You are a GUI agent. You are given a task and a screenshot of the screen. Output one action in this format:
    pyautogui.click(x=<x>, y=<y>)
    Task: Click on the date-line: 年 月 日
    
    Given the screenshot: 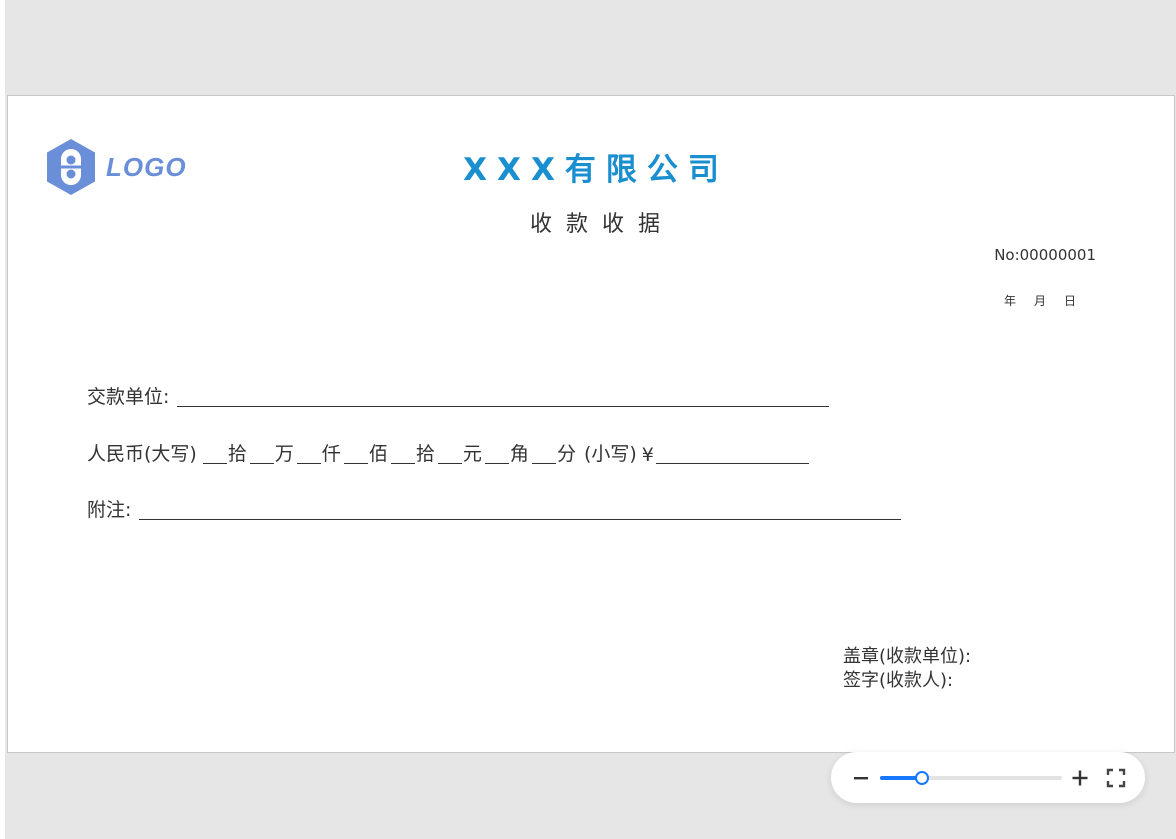 What is the action you would take?
    pyautogui.click(x=1040, y=300)
    